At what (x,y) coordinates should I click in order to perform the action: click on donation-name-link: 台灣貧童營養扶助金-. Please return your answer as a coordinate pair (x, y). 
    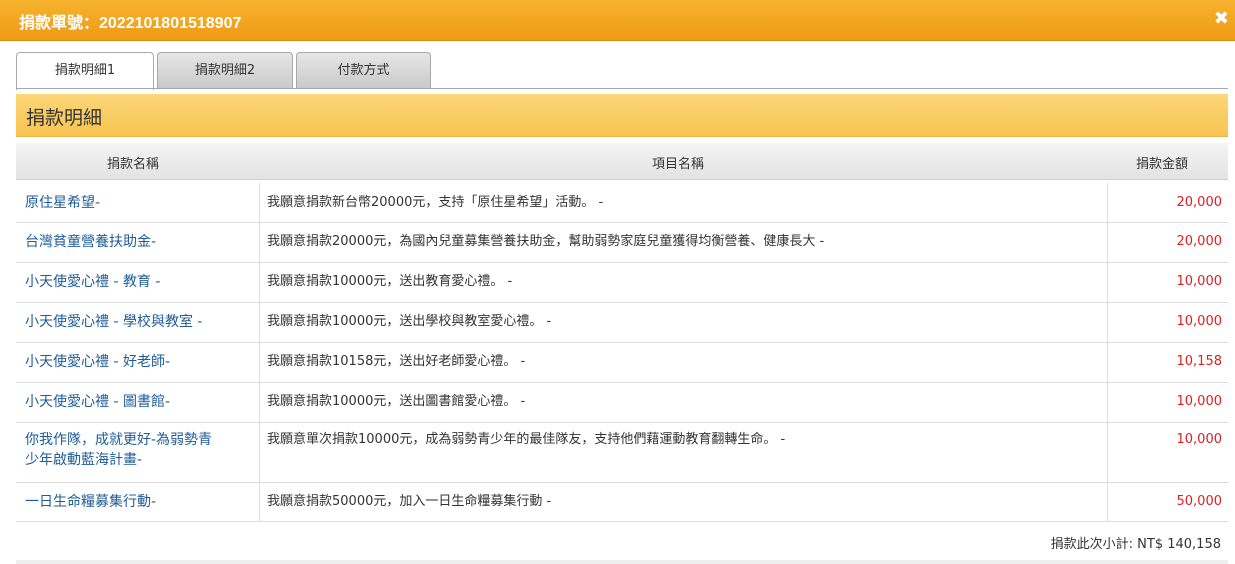
    Looking at the image, I should click on (90, 242).